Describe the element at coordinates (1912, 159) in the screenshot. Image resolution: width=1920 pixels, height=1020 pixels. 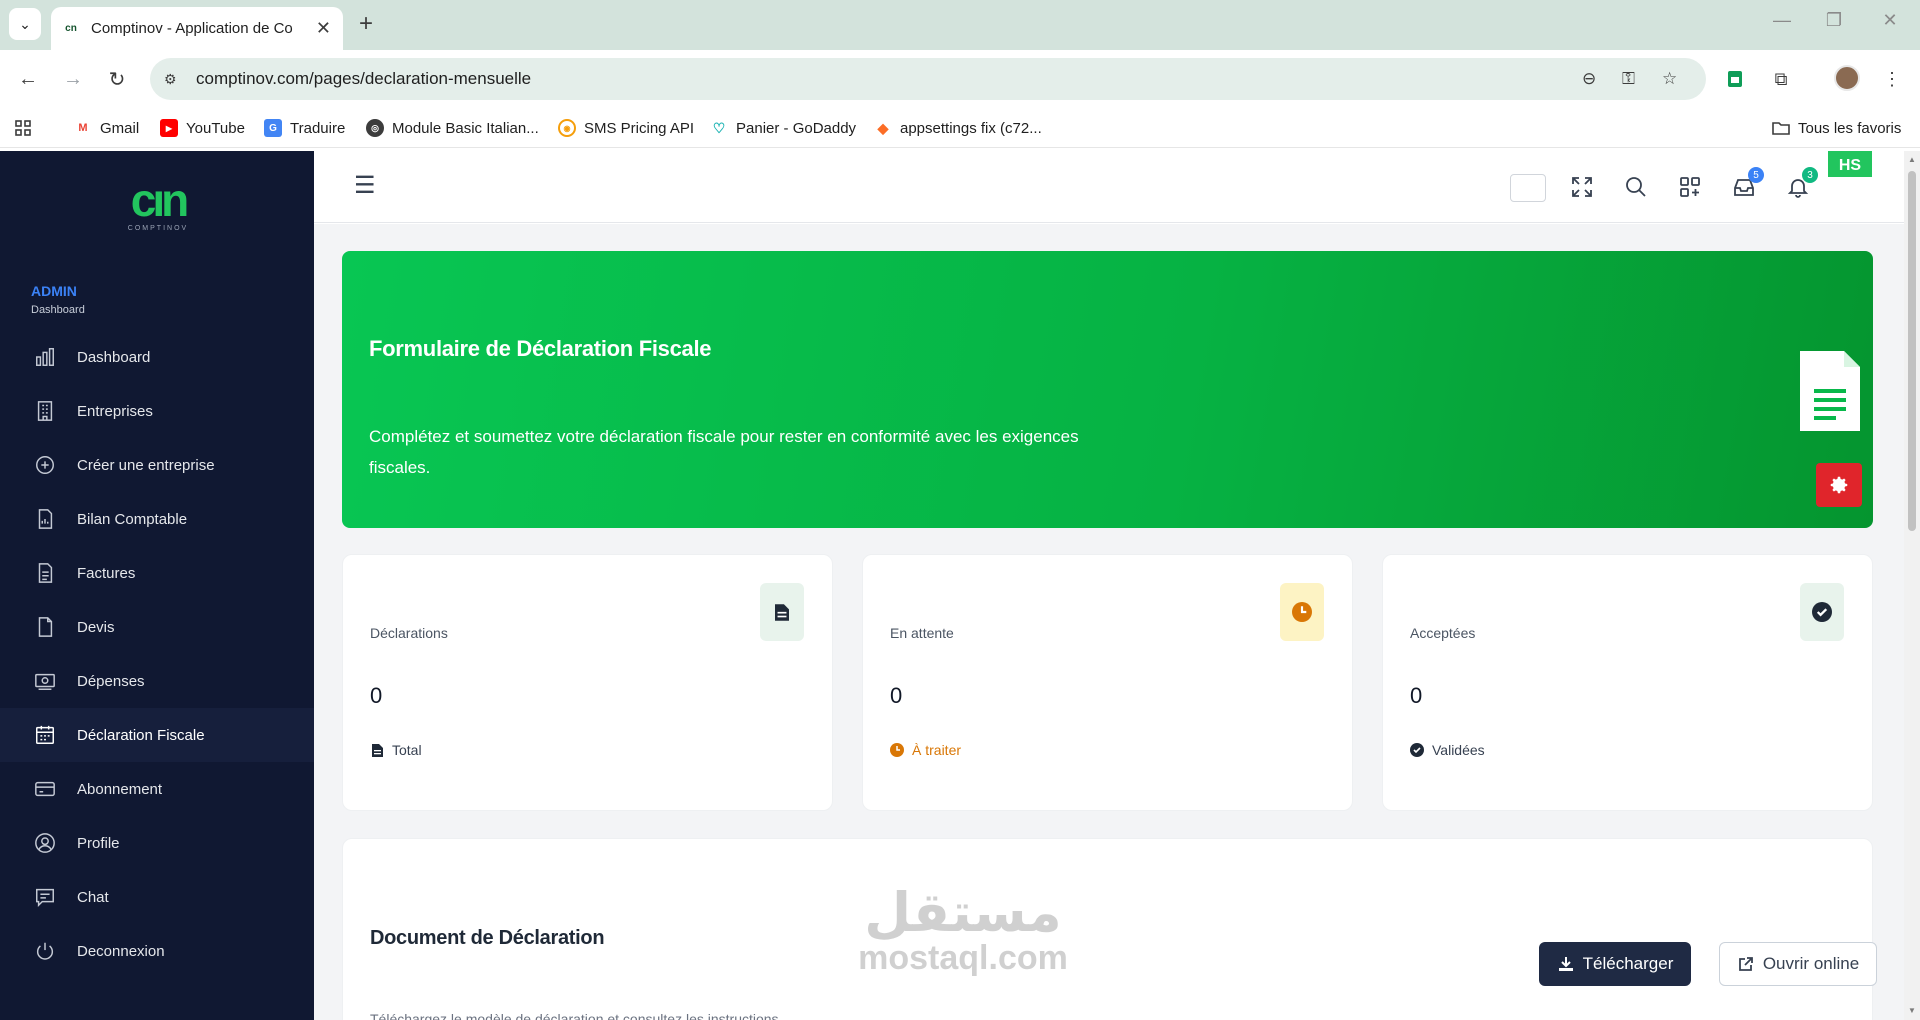
I see `scroll-up-icon: ▲` at that location.